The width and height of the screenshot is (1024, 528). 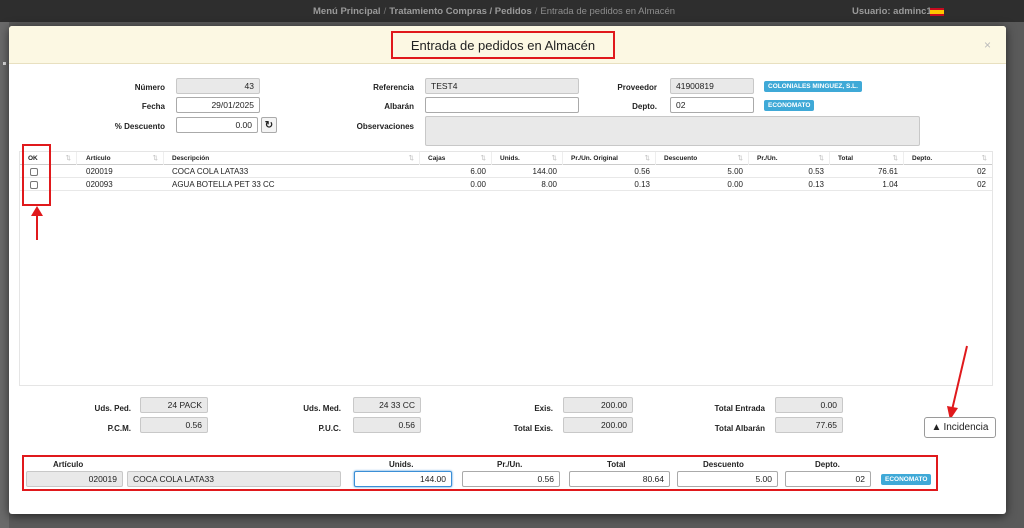 What do you see at coordinates (712, 105) in the screenshot?
I see `depto-field: 02` at bounding box center [712, 105].